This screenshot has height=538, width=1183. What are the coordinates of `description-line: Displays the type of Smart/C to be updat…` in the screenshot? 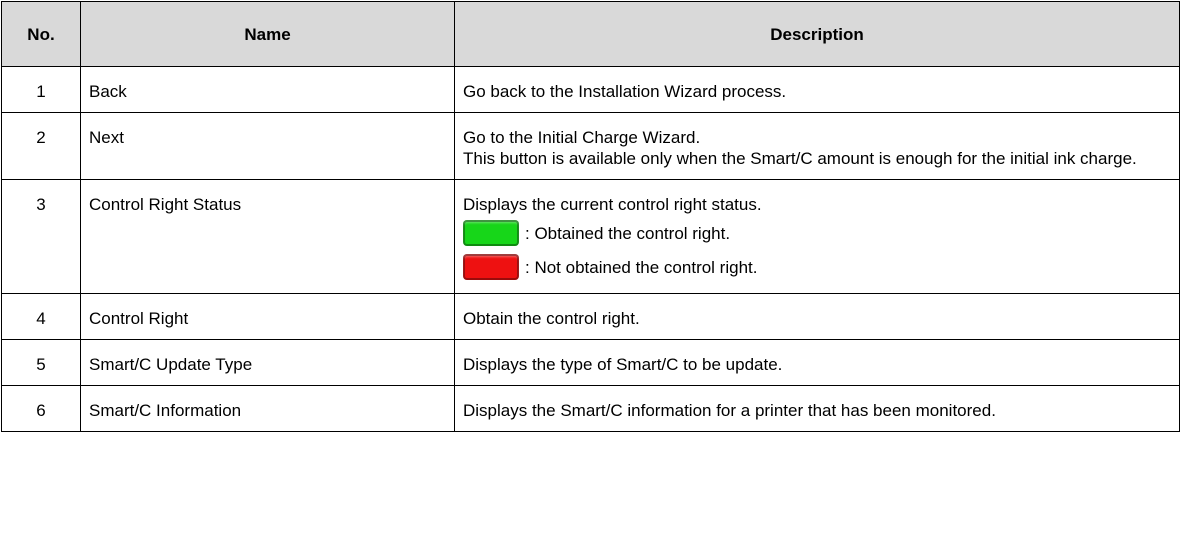 It's located at (623, 364).